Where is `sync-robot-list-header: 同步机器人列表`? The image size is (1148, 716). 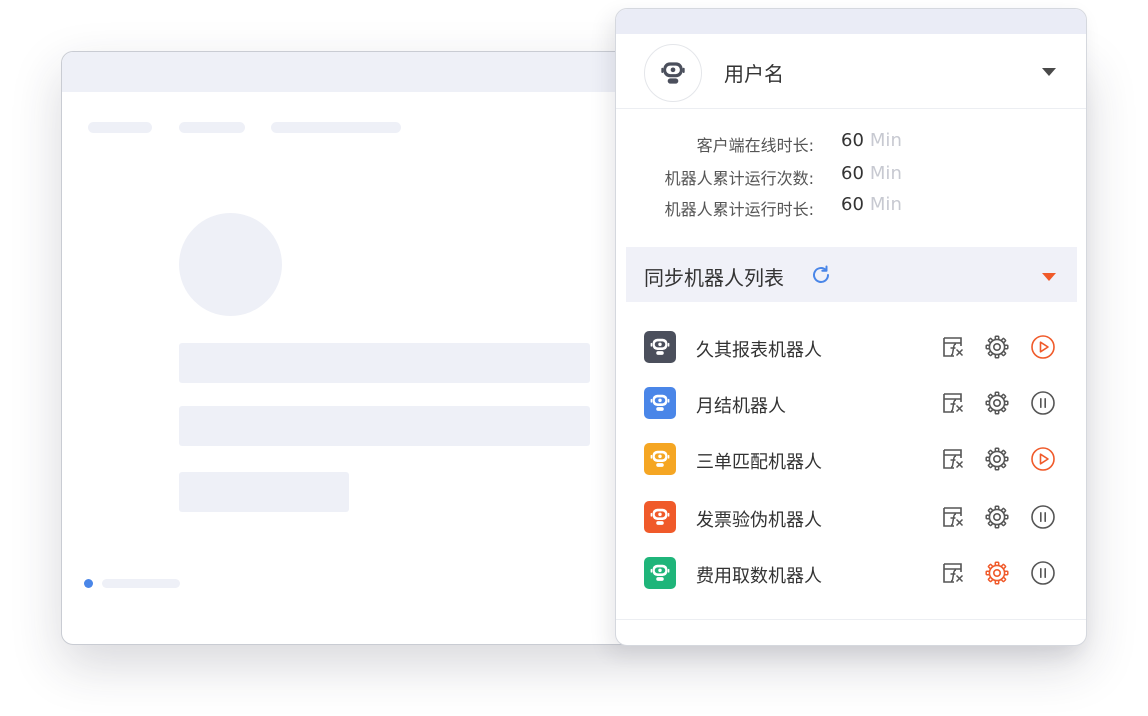 sync-robot-list-header: 同步机器人列表 is located at coordinates (851, 274).